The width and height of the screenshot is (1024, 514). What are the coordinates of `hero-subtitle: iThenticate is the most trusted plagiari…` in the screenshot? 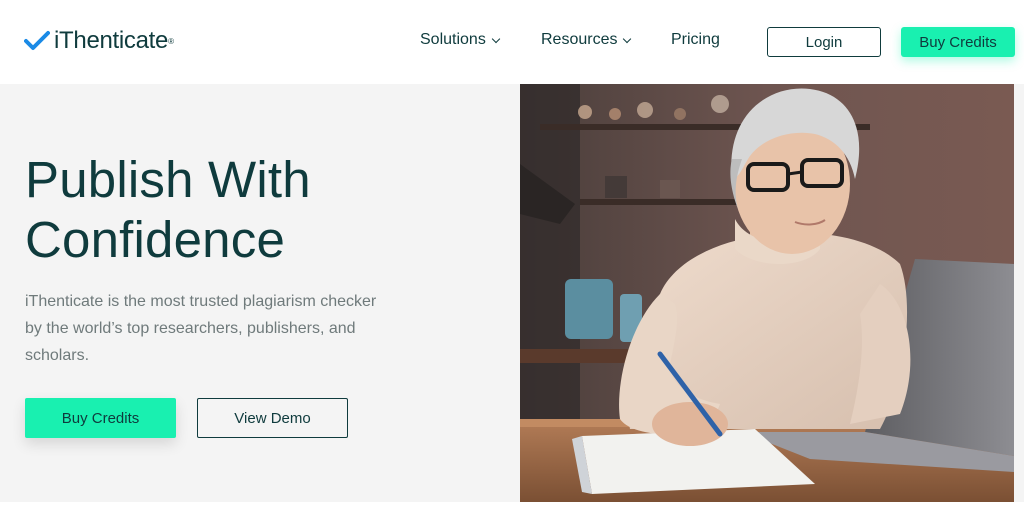 It's located at (201, 328).